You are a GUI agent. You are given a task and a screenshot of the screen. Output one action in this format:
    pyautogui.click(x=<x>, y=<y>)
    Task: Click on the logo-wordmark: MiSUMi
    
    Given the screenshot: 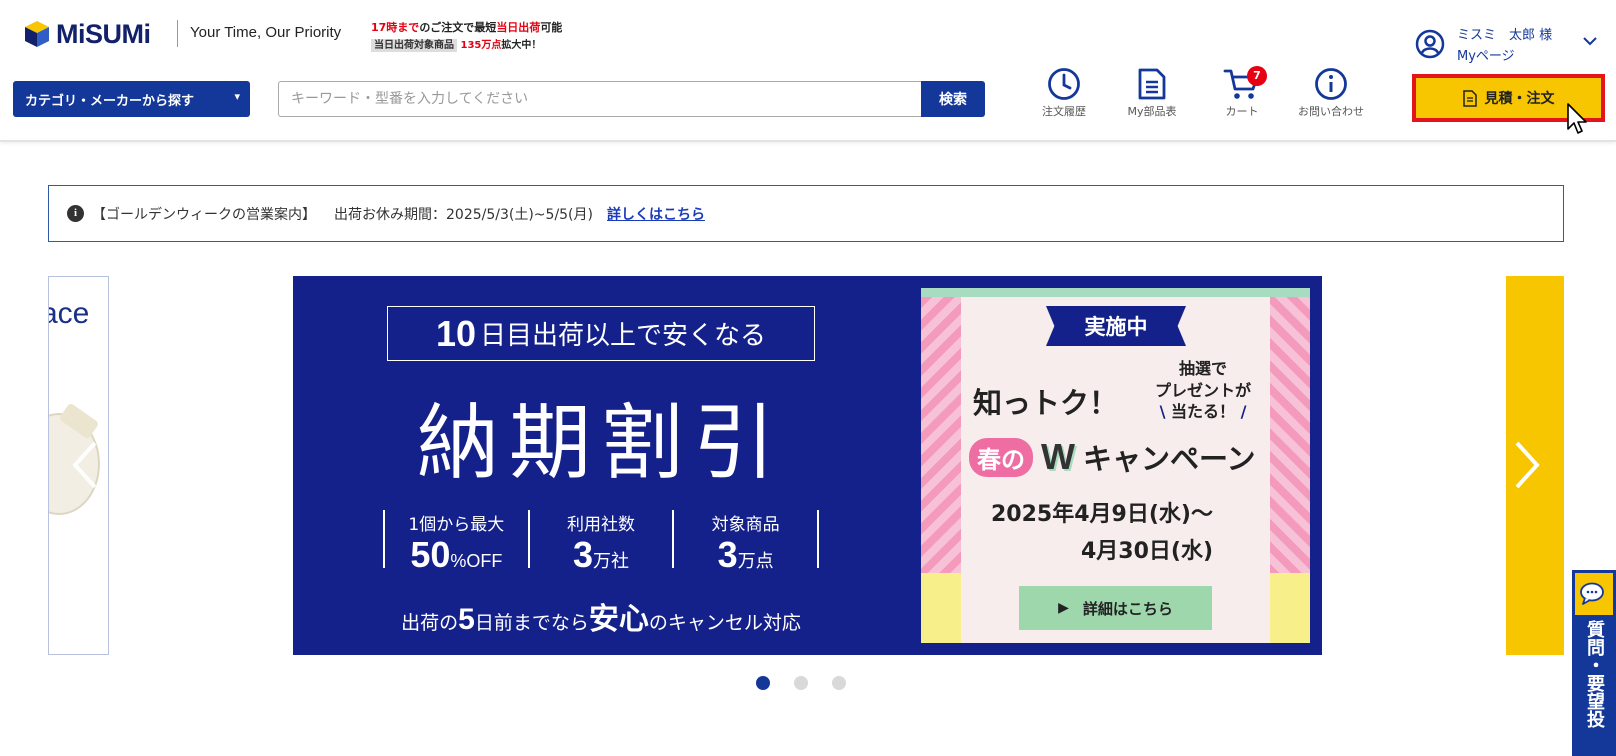 What is the action you would take?
    pyautogui.click(x=103, y=33)
    